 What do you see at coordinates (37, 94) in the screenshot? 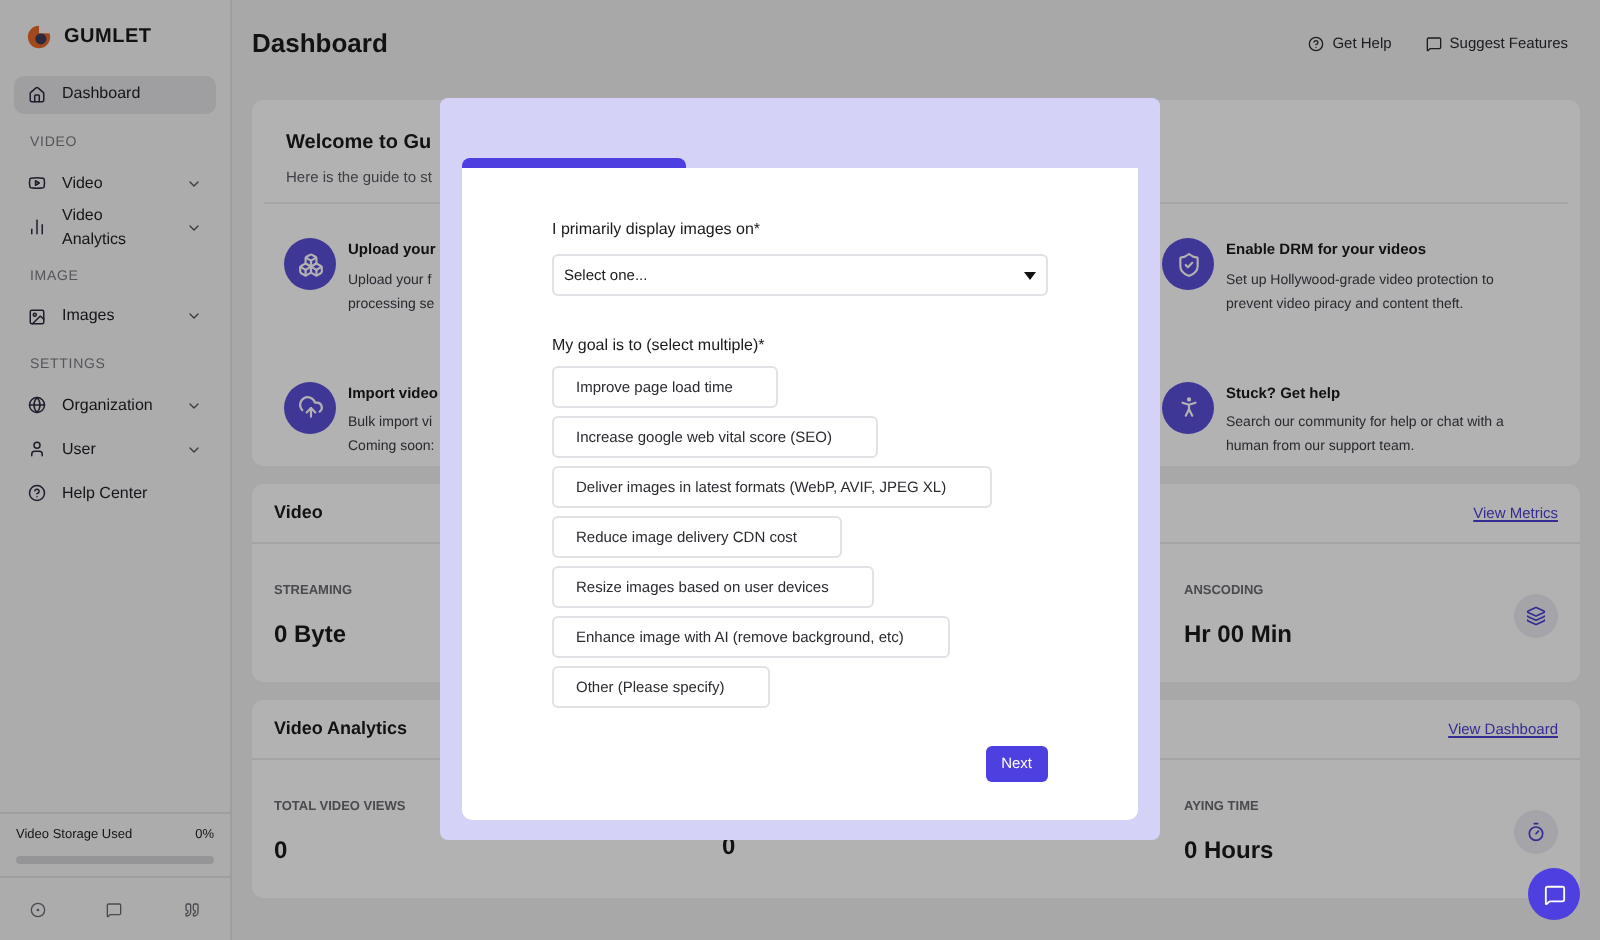
I see `home-icon` at bounding box center [37, 94].